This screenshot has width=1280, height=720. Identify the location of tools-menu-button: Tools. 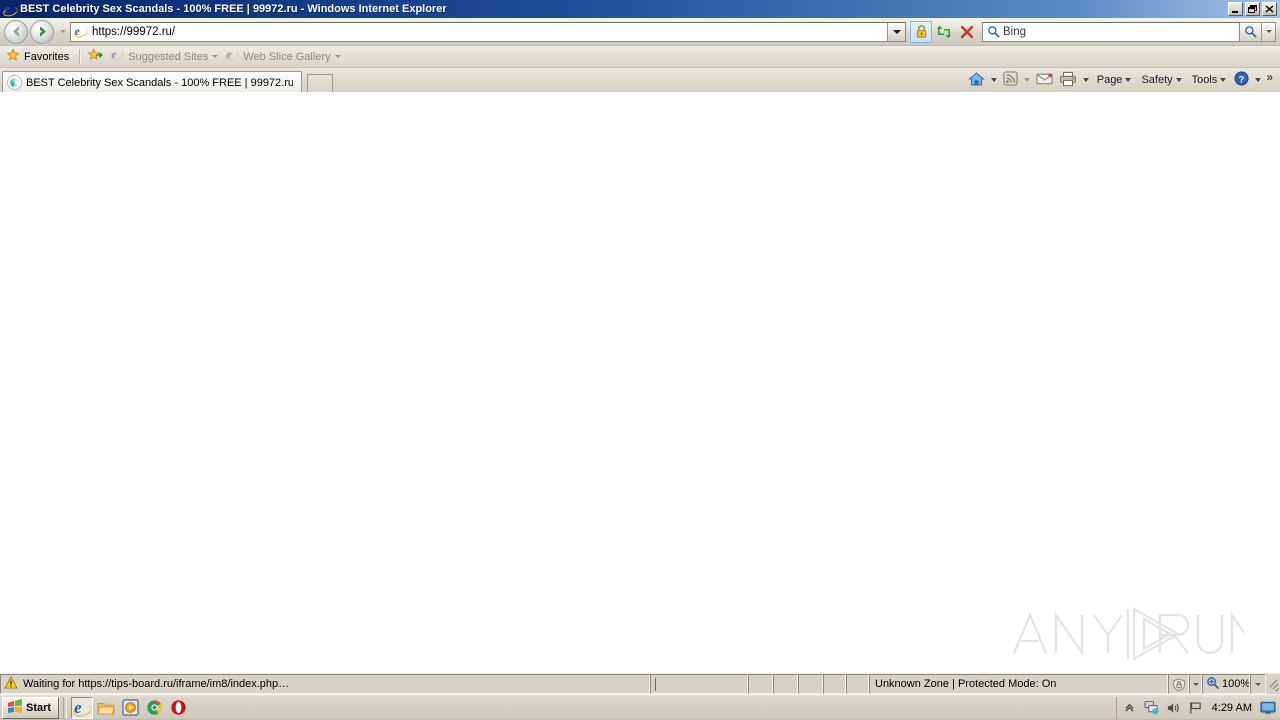
(1209, 80).